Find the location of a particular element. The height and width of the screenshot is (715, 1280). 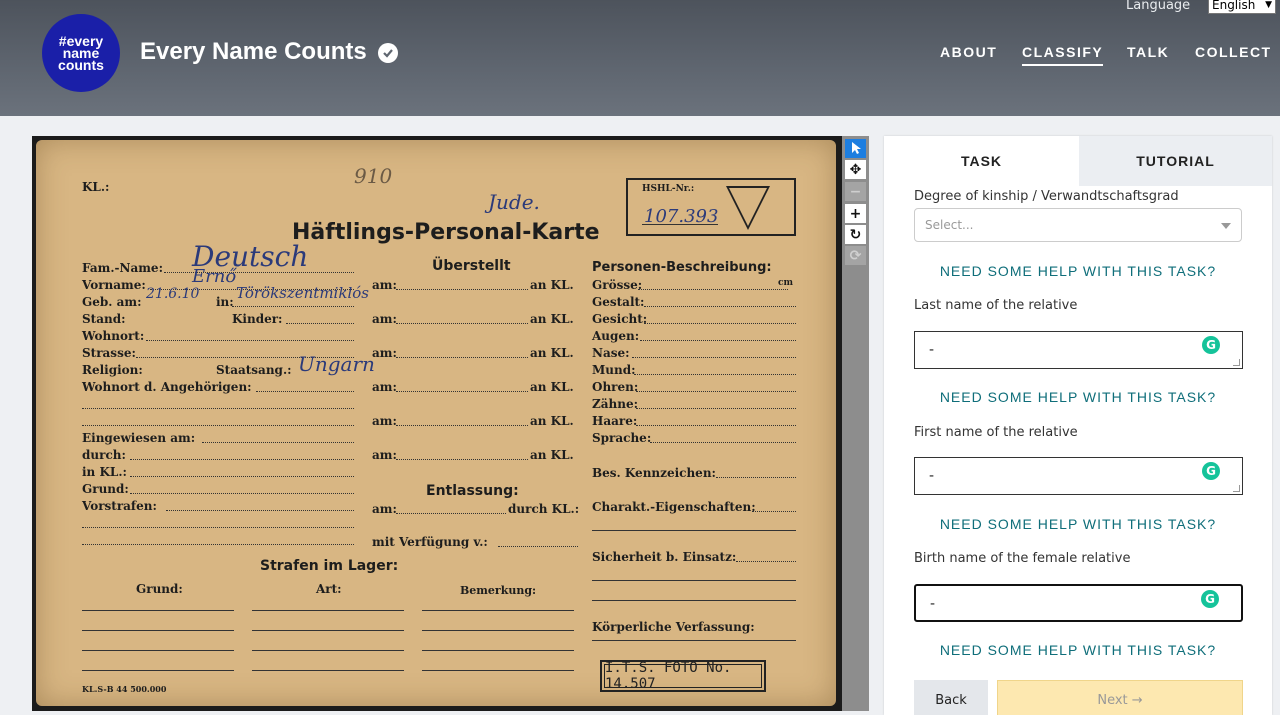

category-note: Jude. is located at coordinates (514, 202).